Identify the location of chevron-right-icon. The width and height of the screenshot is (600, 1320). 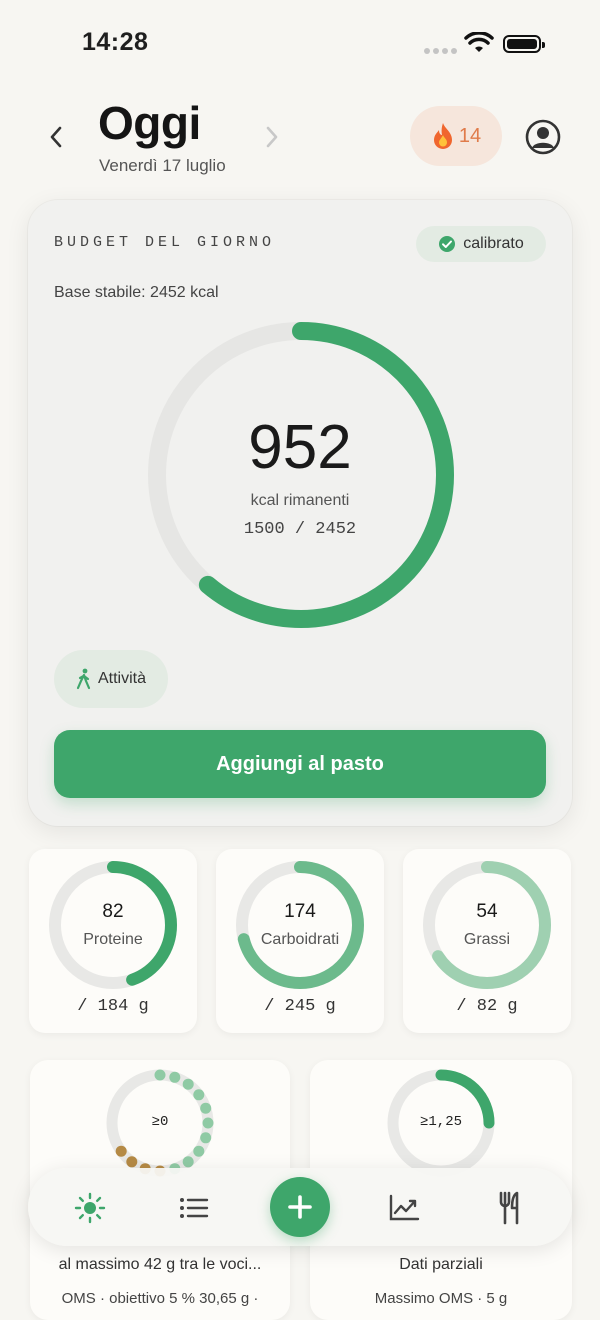
(272, 137).